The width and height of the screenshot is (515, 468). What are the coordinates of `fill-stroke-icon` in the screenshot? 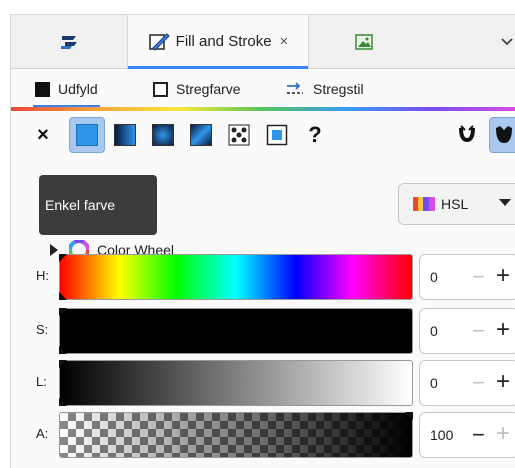 It's located at (159, 41).